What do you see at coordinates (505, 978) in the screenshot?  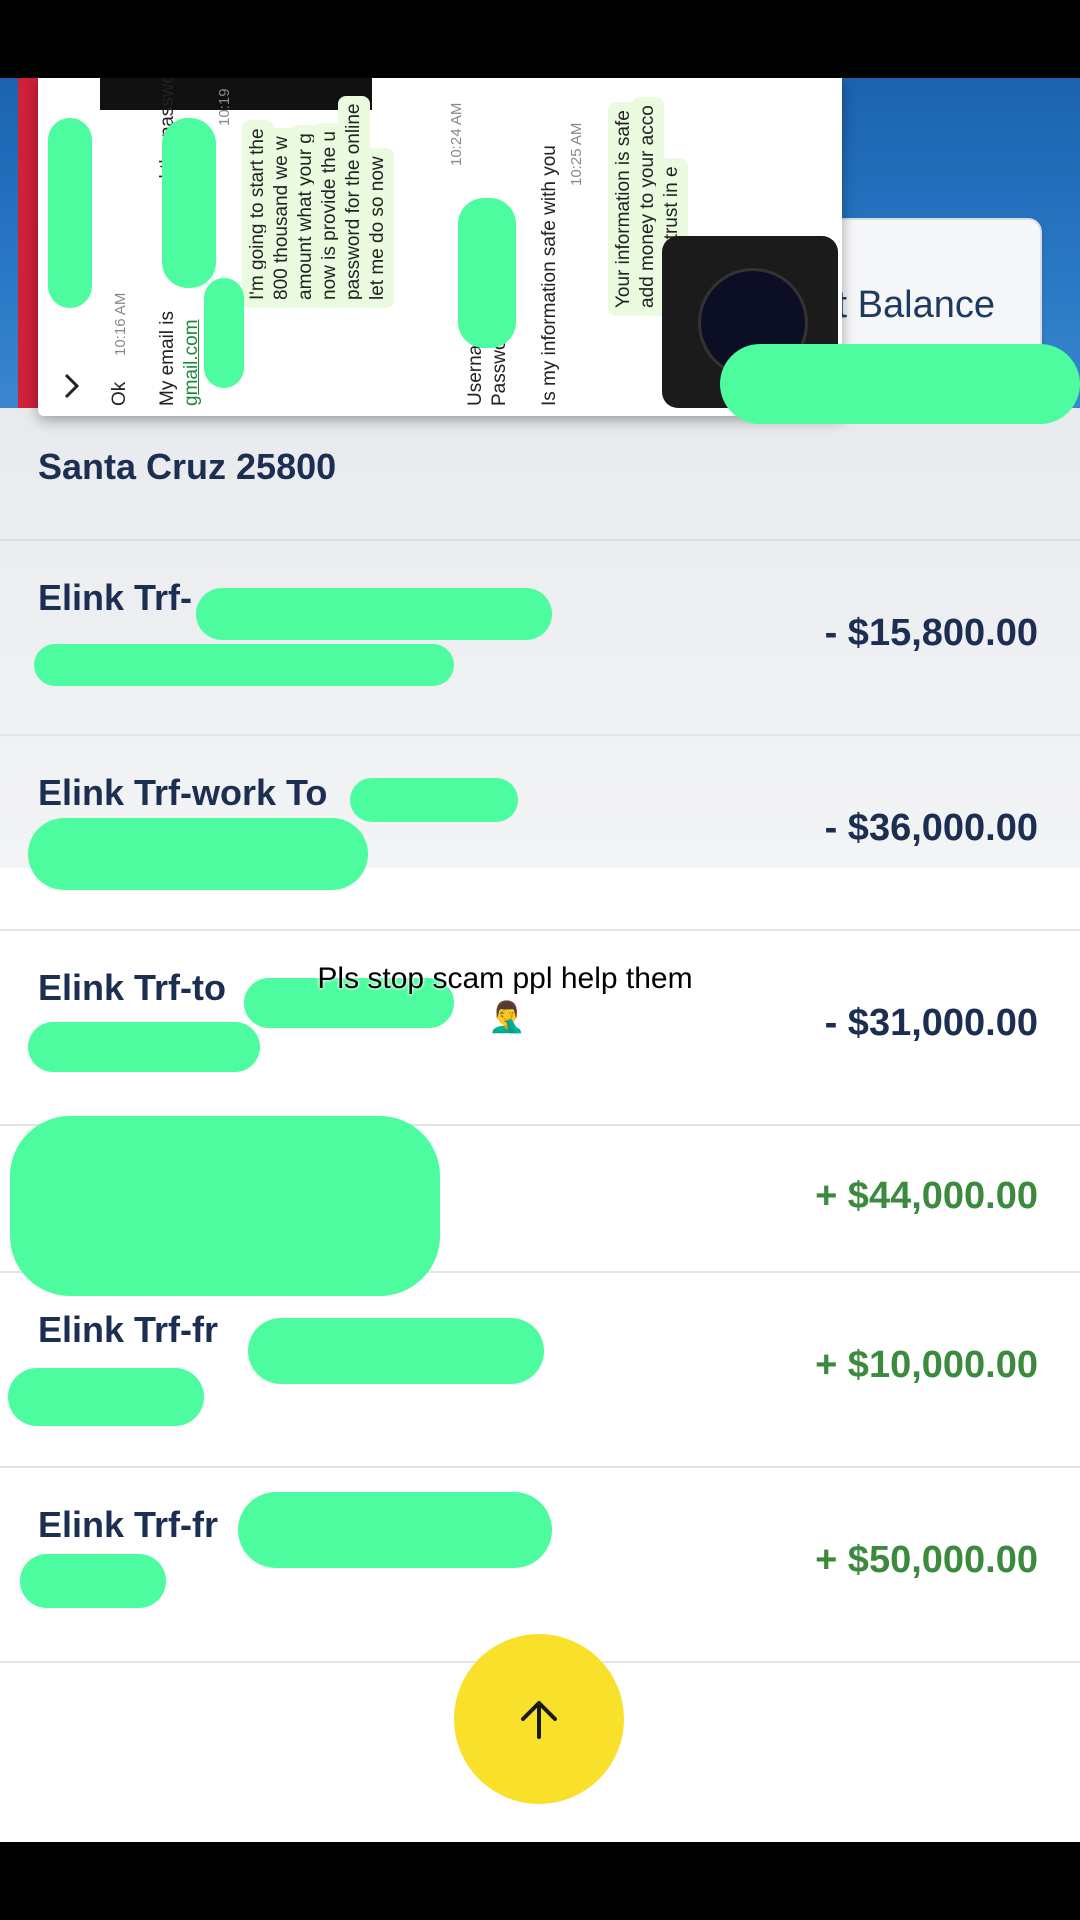 I see `video-caption: Pls stop scam ppl help them` at bounding box center [505, 978].